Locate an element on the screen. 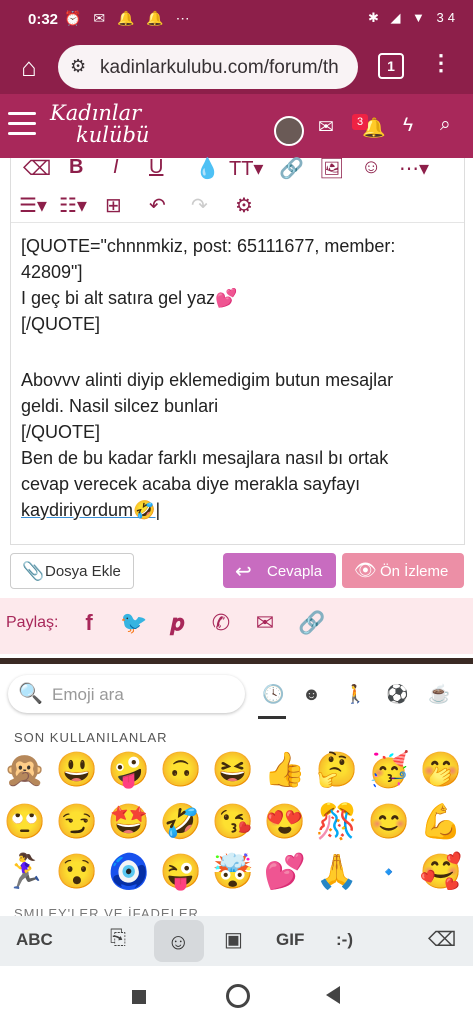 The height and width of the screenshot is (1024, 473). search-icon: 🔍 is located at coordinates (30, 694).